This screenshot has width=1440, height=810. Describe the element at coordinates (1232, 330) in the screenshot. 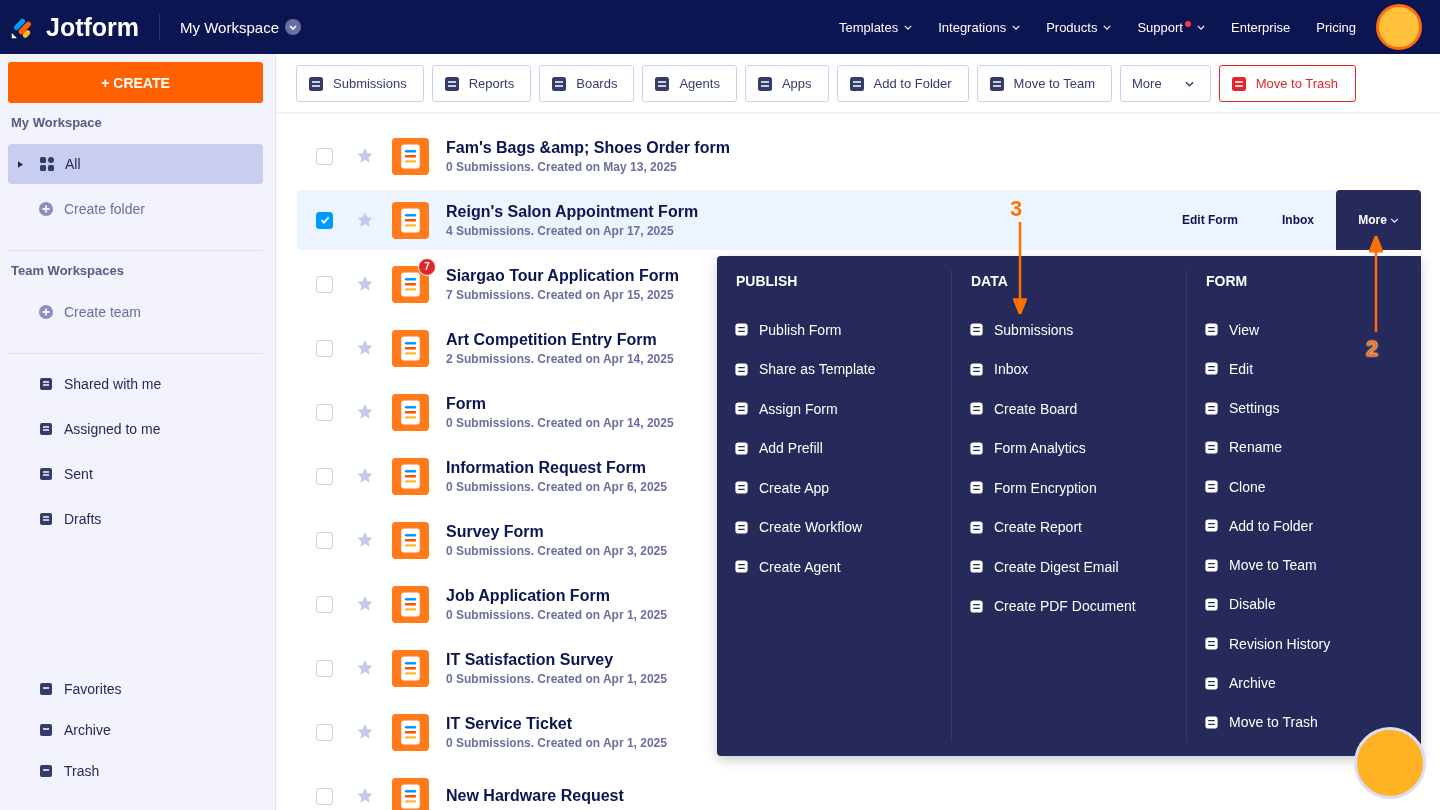

I see `menu-item: View` at that location.